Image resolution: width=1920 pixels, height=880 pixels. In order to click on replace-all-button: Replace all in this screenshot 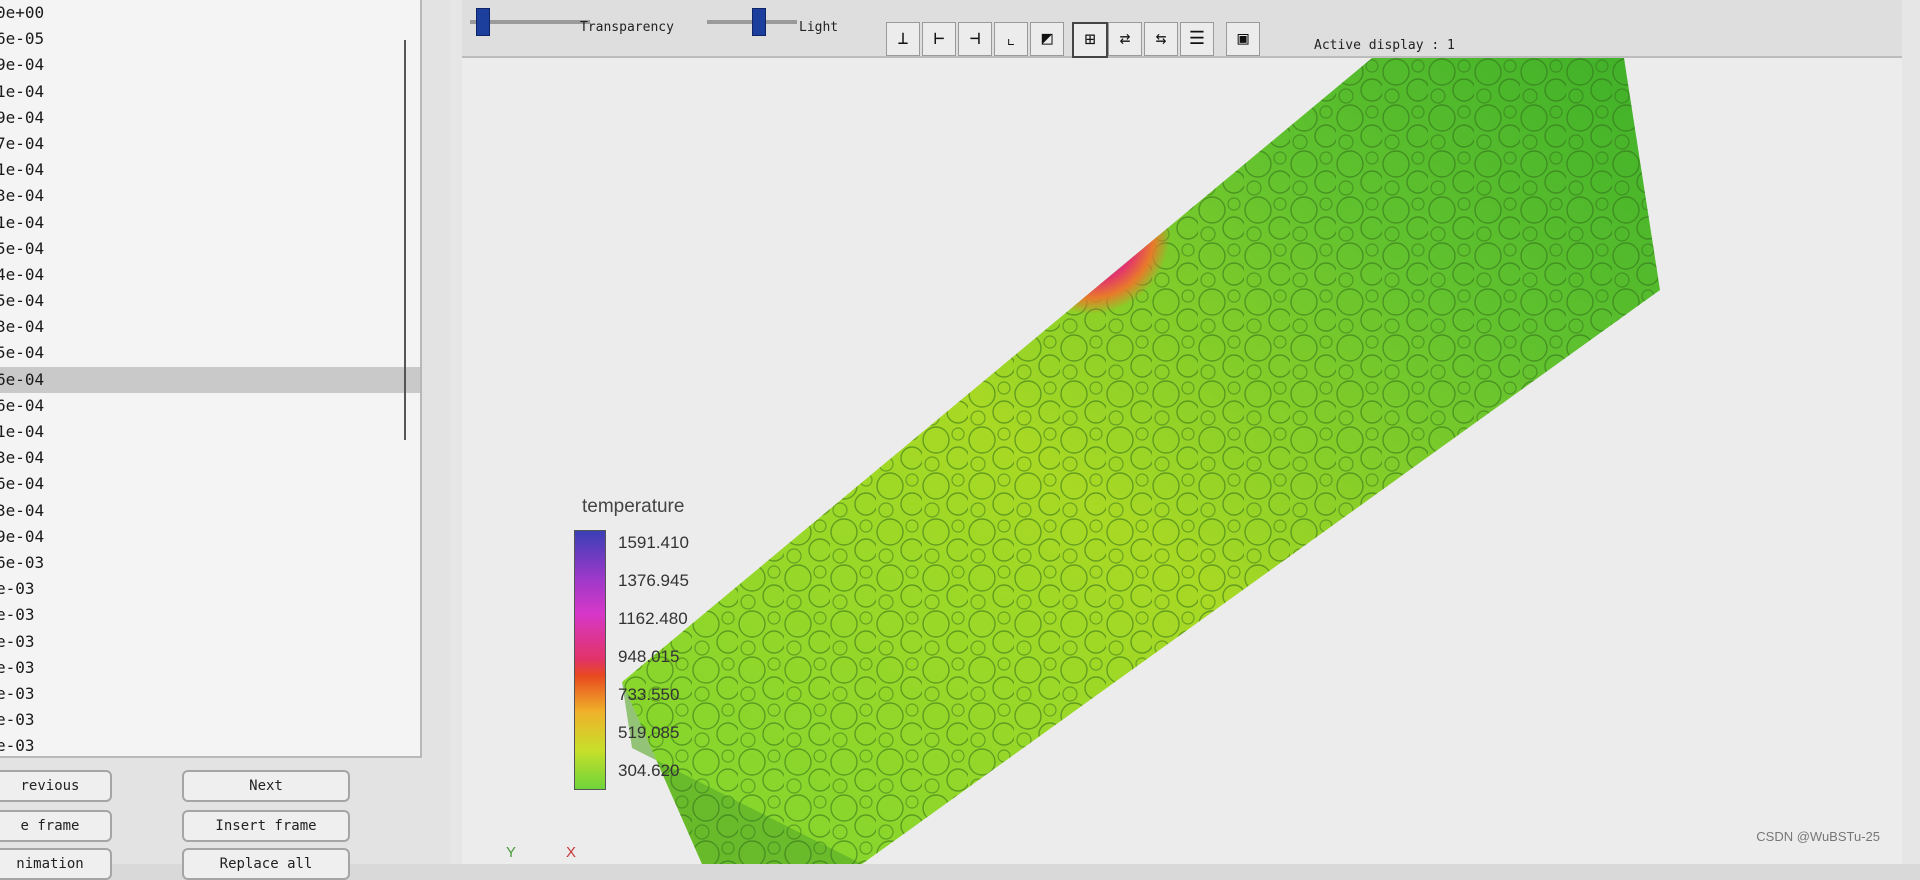, I will do `click(266, 864)`.